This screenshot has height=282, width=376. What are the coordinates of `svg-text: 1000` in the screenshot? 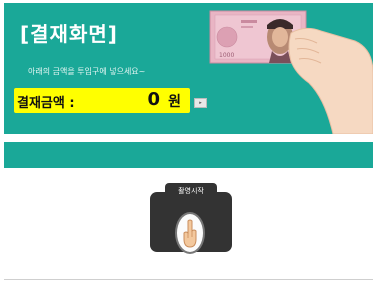 It's located at (226, 55).